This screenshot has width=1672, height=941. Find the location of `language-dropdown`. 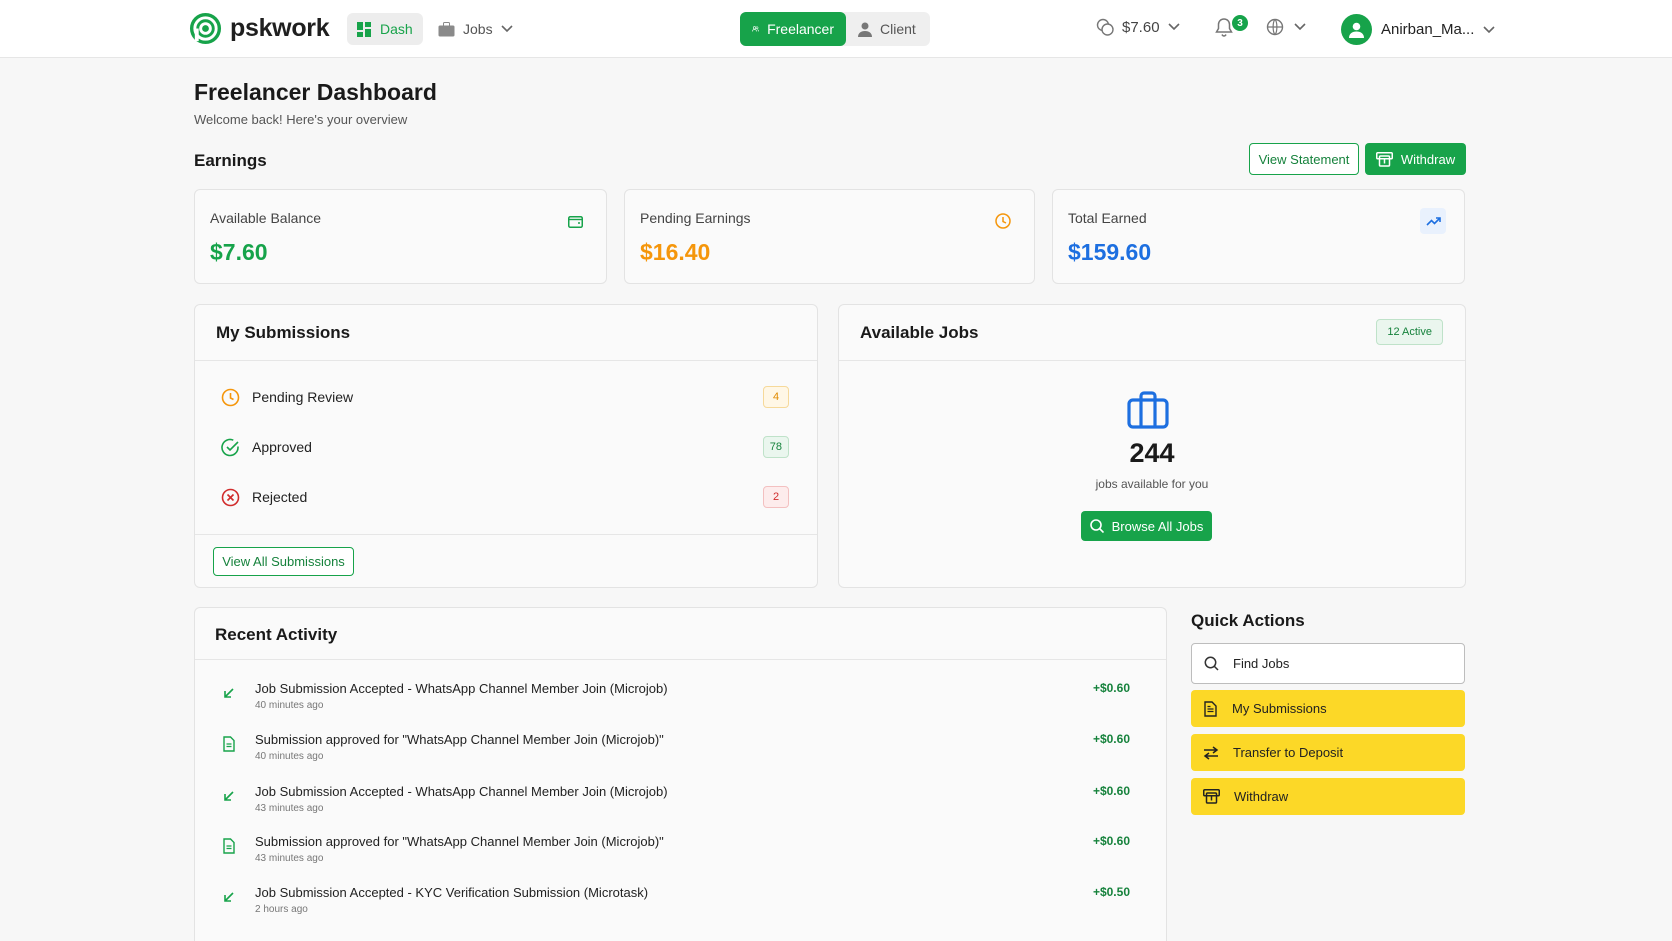

language-dropdown is located at coordinates (1286, 27).